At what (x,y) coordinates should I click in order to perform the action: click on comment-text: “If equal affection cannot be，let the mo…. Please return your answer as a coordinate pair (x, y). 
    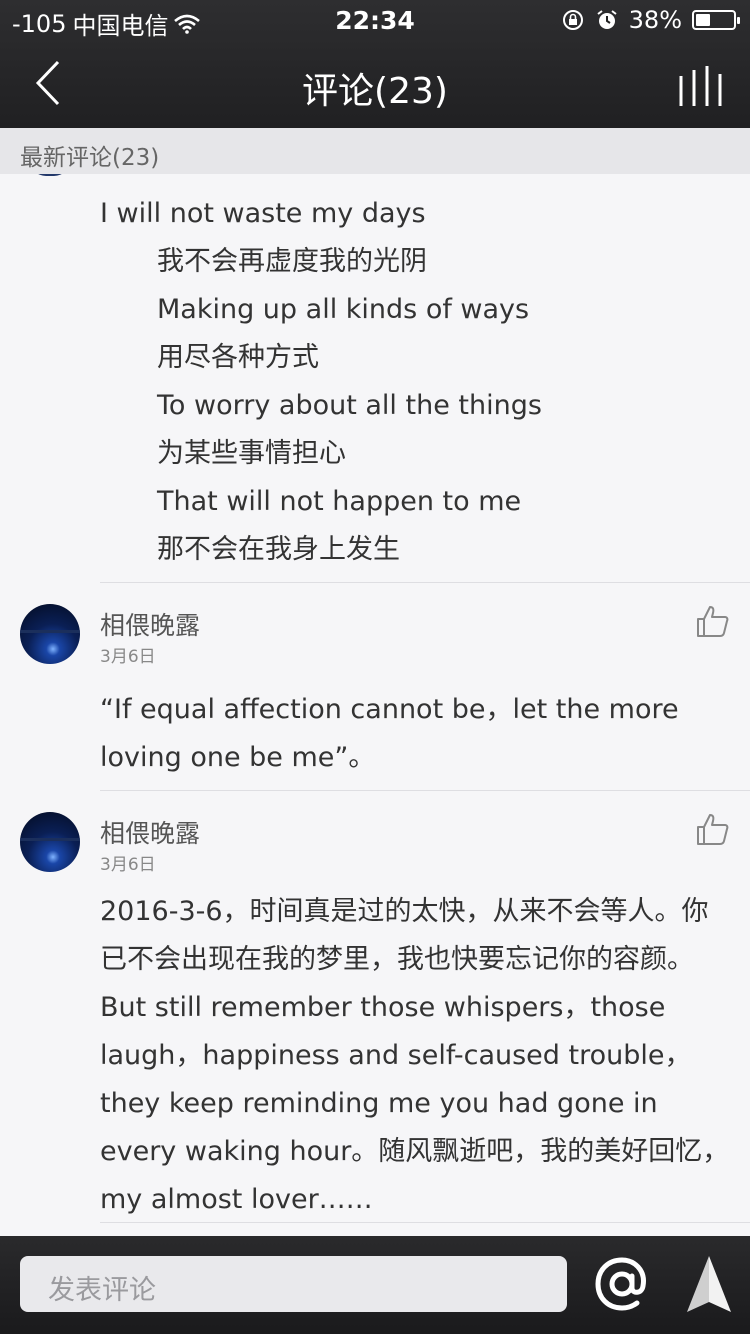
    Looking at the image, I should click on (389, 733).